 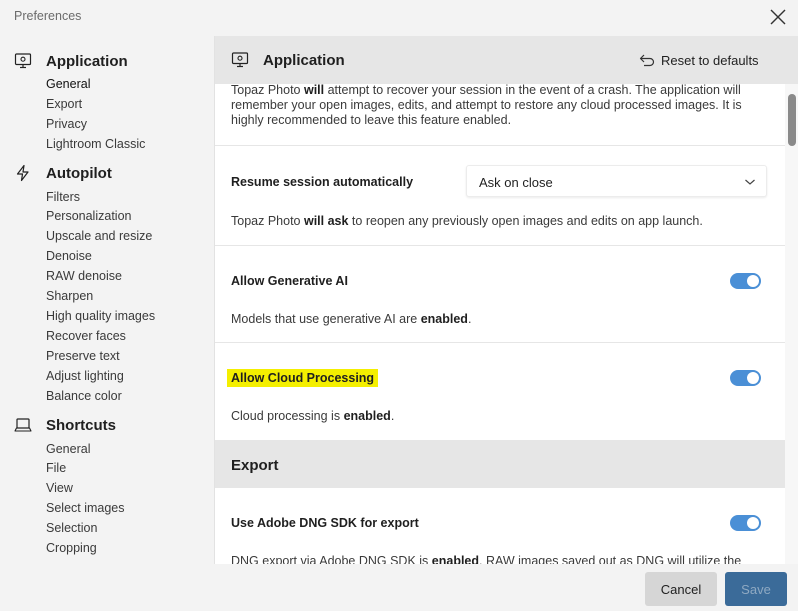 What do you see at coordinates (86, 336) in the screenshot?
I see `sidebar-item-recover-faces: Recover faces` at bounding box center [86, 336].